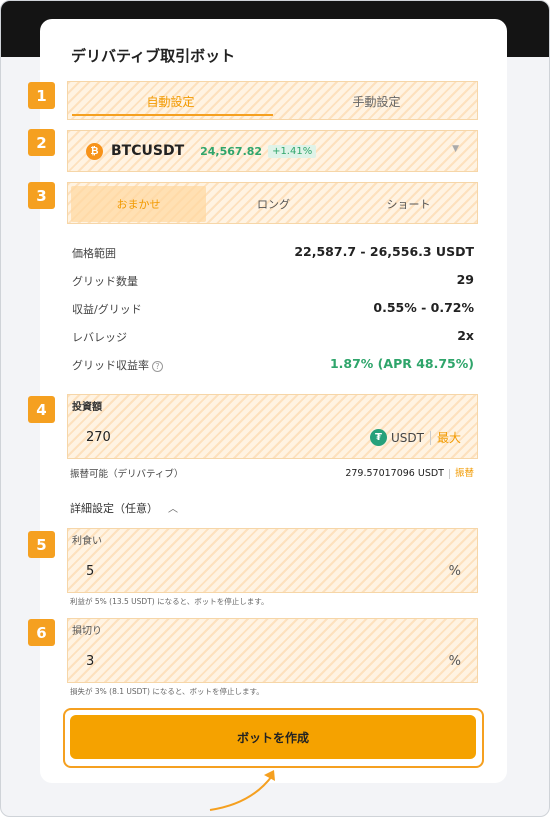 Image resolution: width=550 pixels, height=817 pixels. What do you see at coordinates (107, 309) in the screenshot?
I see `profit-per-grid-label: 収益/グリッド` at bounding box center [107, 309].